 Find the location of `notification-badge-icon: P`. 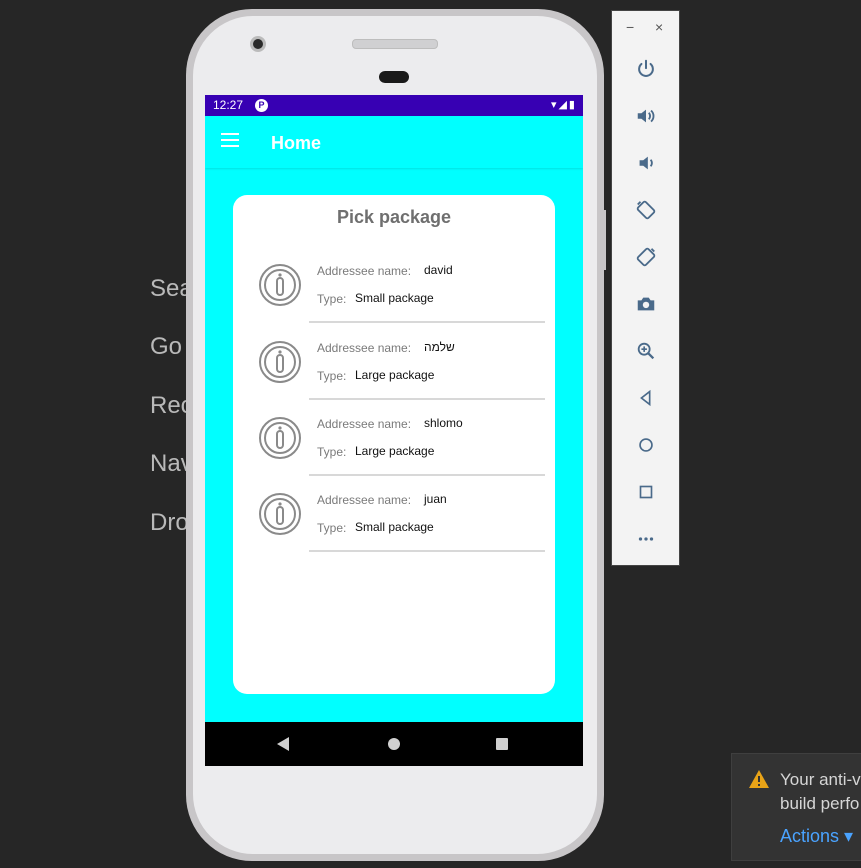

notification-badge-icon: P is located at coordinates (261, 105).